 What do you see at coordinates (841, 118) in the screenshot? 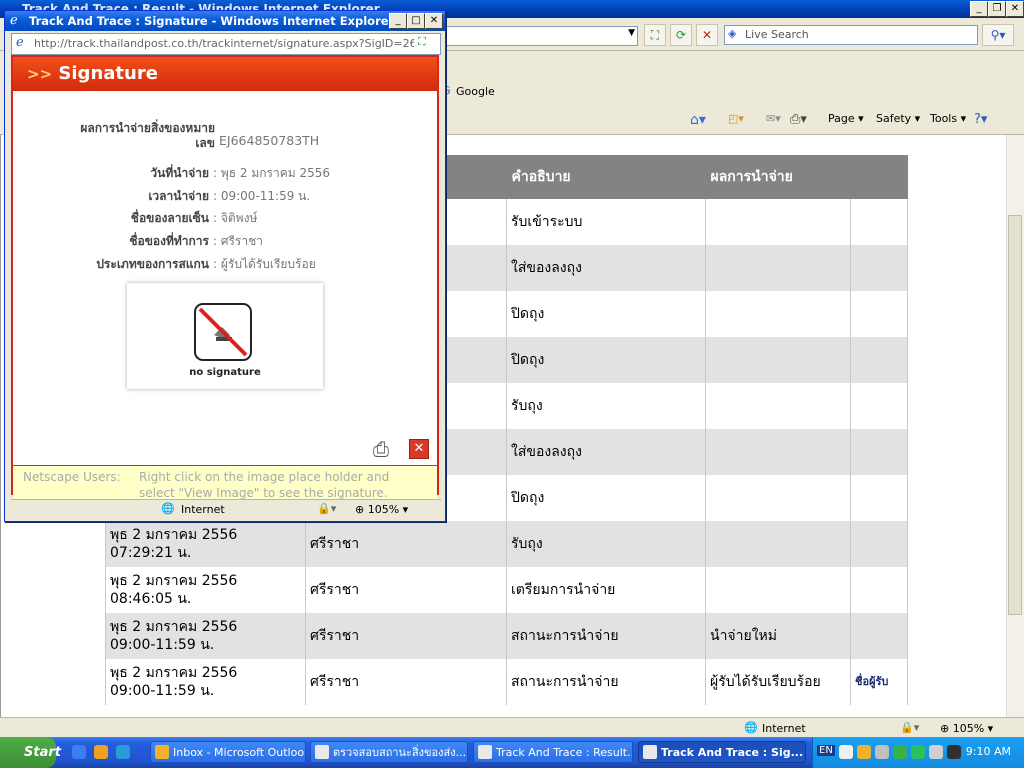
I see `page-menu-label: Page` at bounding box center [841, 118].